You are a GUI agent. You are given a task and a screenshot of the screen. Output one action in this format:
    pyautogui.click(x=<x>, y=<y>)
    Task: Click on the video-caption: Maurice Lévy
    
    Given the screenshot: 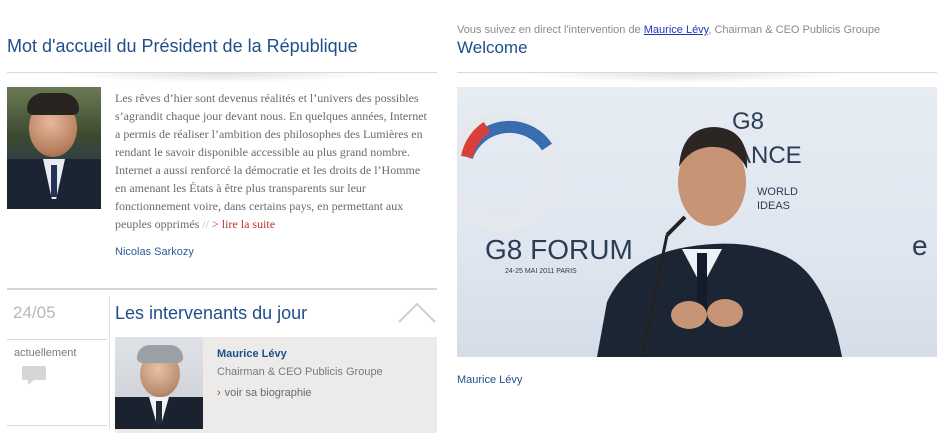 What is the action you would take?
    pyautogui.click(x=490, y=380)
    